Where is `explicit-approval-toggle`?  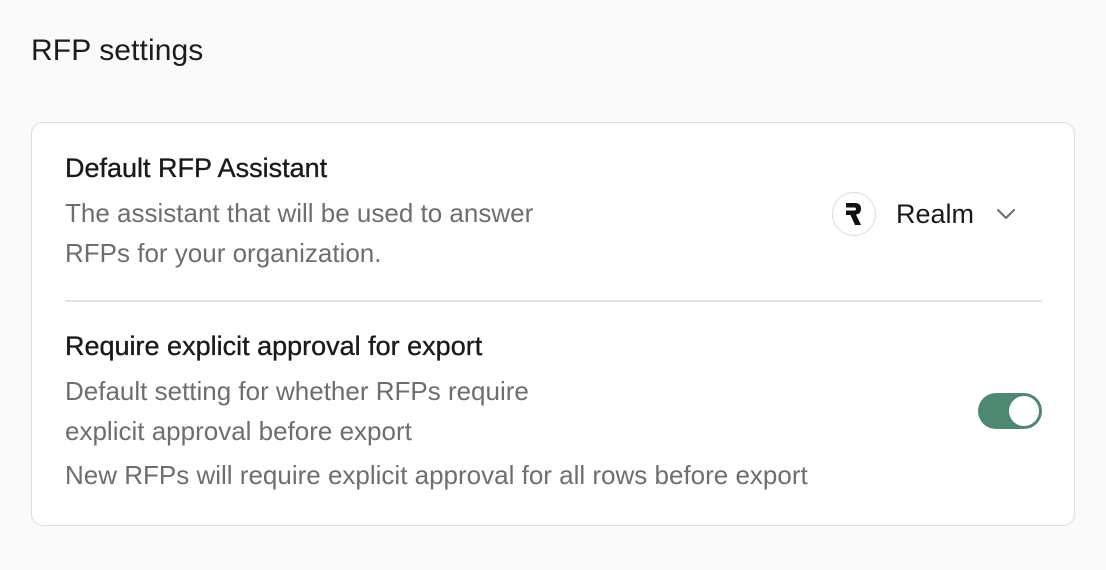
explicit-approval-toggle is located at coordinates (1010, 411).